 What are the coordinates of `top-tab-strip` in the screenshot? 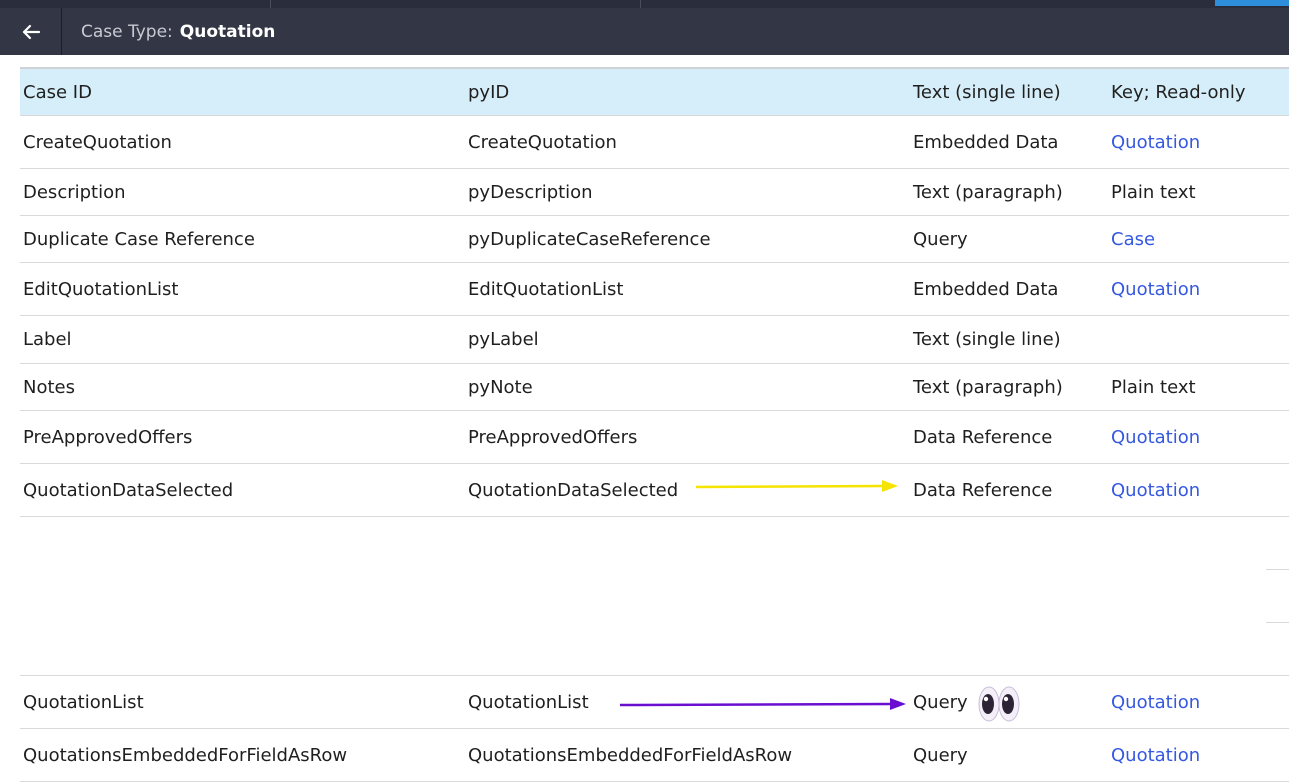 It's located at (644, 4).